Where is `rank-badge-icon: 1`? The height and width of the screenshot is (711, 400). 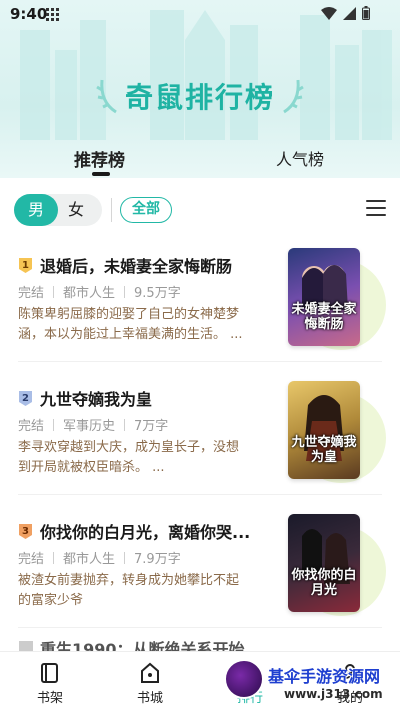
rank-badge-icon: 1 is located at coordinates (25, 265).